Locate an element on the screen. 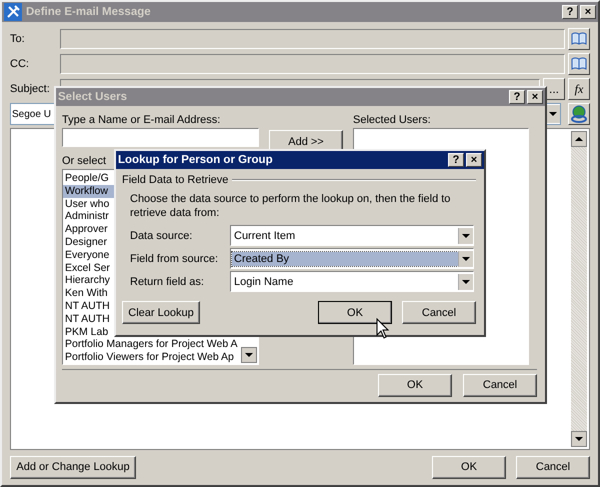  window-title: Define E-mail Message is located at coordinates (89, 12).